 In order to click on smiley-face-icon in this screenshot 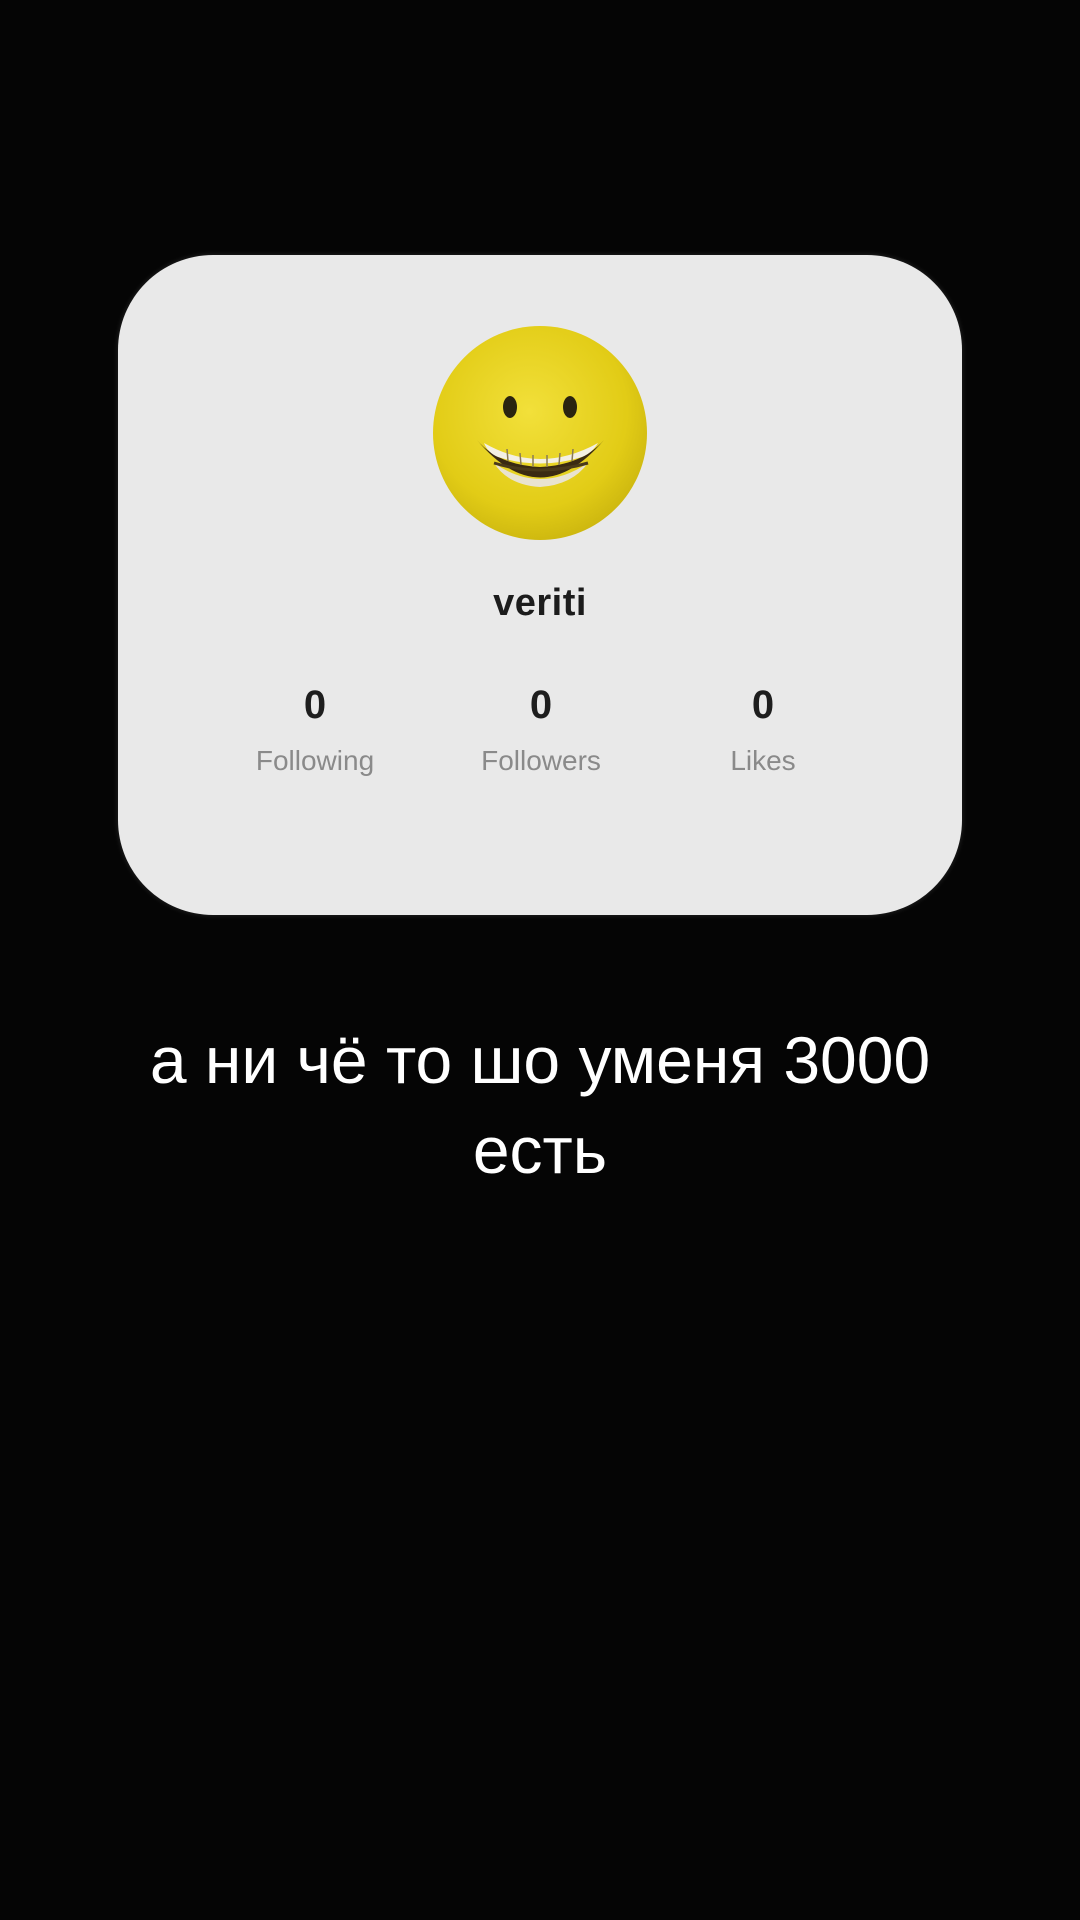, I will do `click(540, 433)`.